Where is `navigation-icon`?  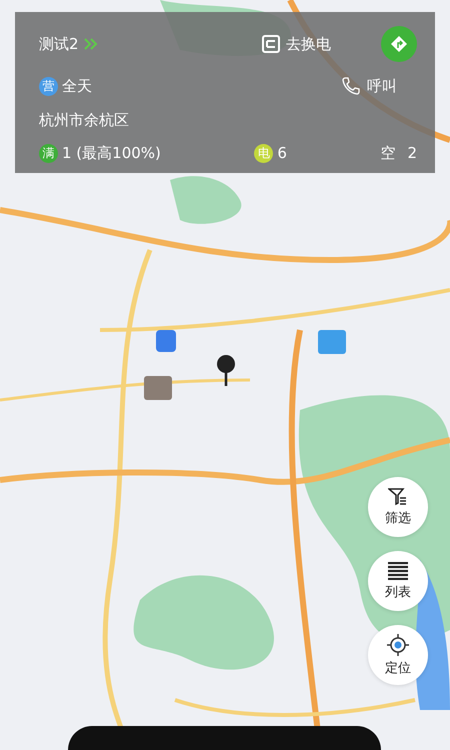
navigation-icon is located at coordinates (399, 44).